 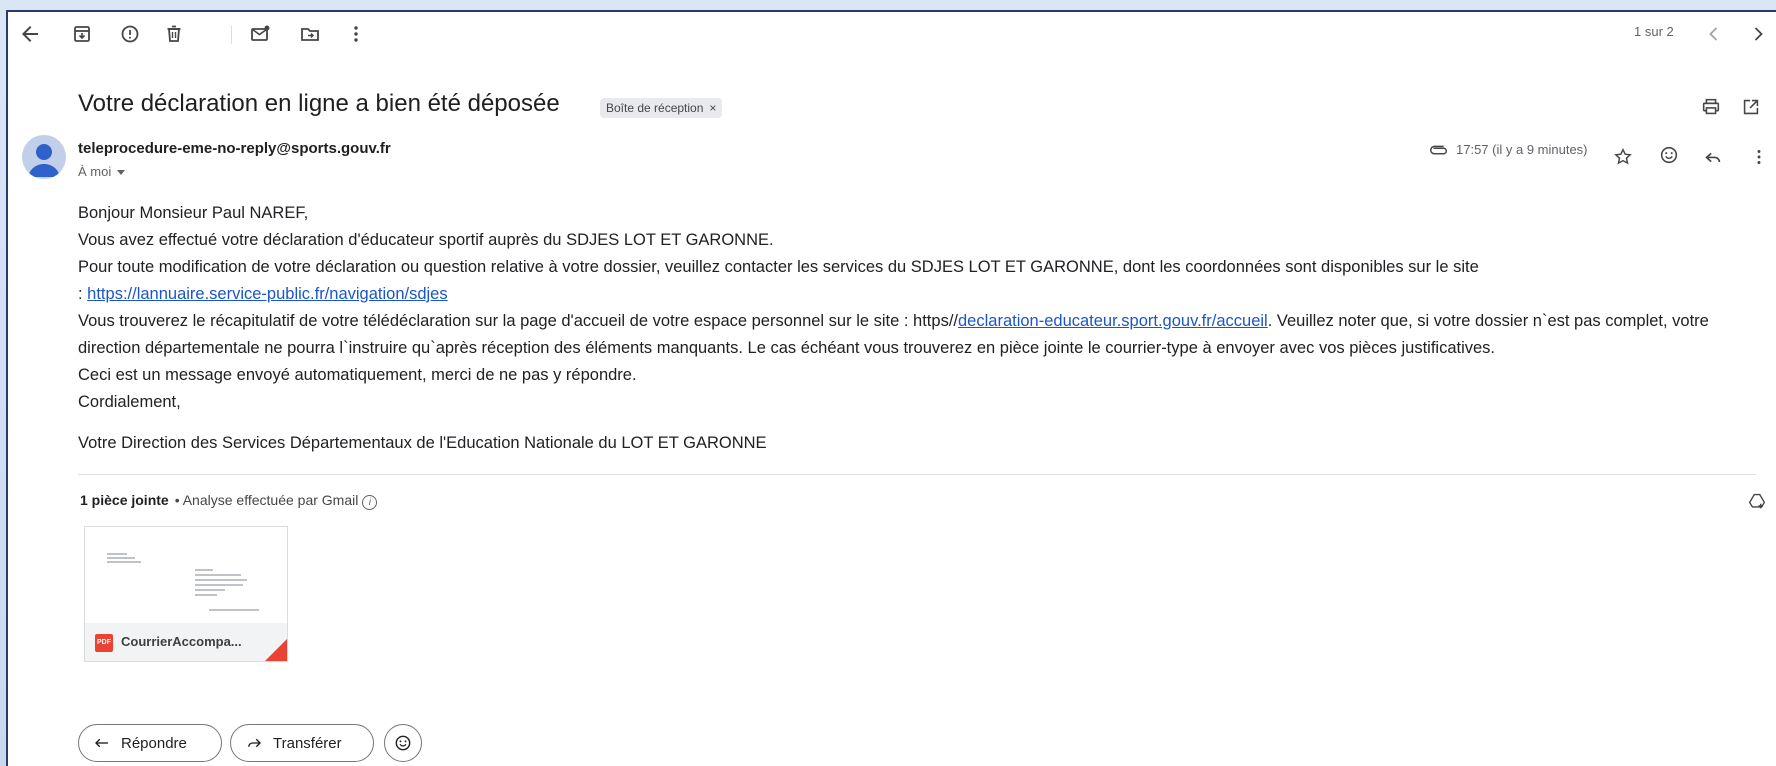 I want to click on recipient-text: À moi, so click(x=95, y=171).